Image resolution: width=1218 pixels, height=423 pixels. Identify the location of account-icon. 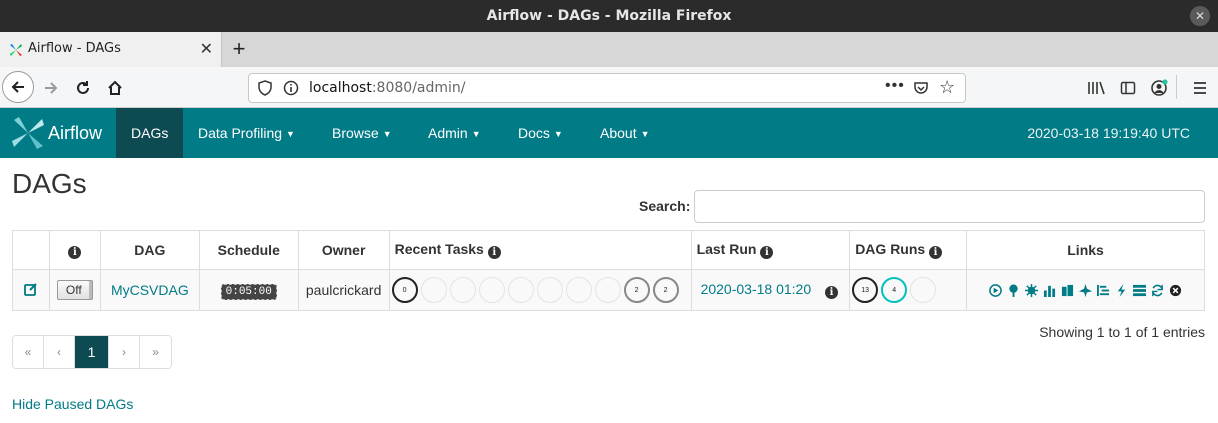
(1159, 88).